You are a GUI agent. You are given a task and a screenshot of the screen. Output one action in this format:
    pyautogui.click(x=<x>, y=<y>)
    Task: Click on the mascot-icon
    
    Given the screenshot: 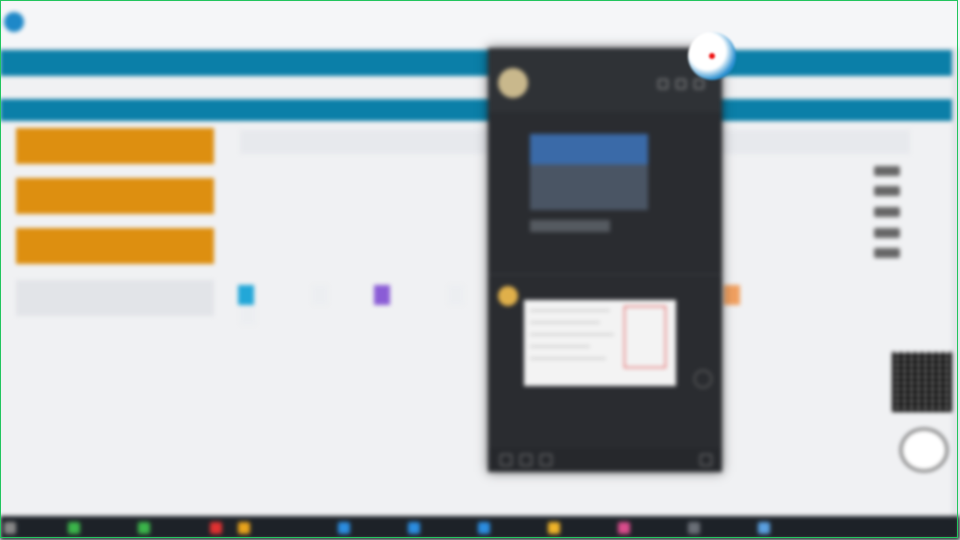 What is the action you would take?
    pyautogui.click(x=924, y=450)
    